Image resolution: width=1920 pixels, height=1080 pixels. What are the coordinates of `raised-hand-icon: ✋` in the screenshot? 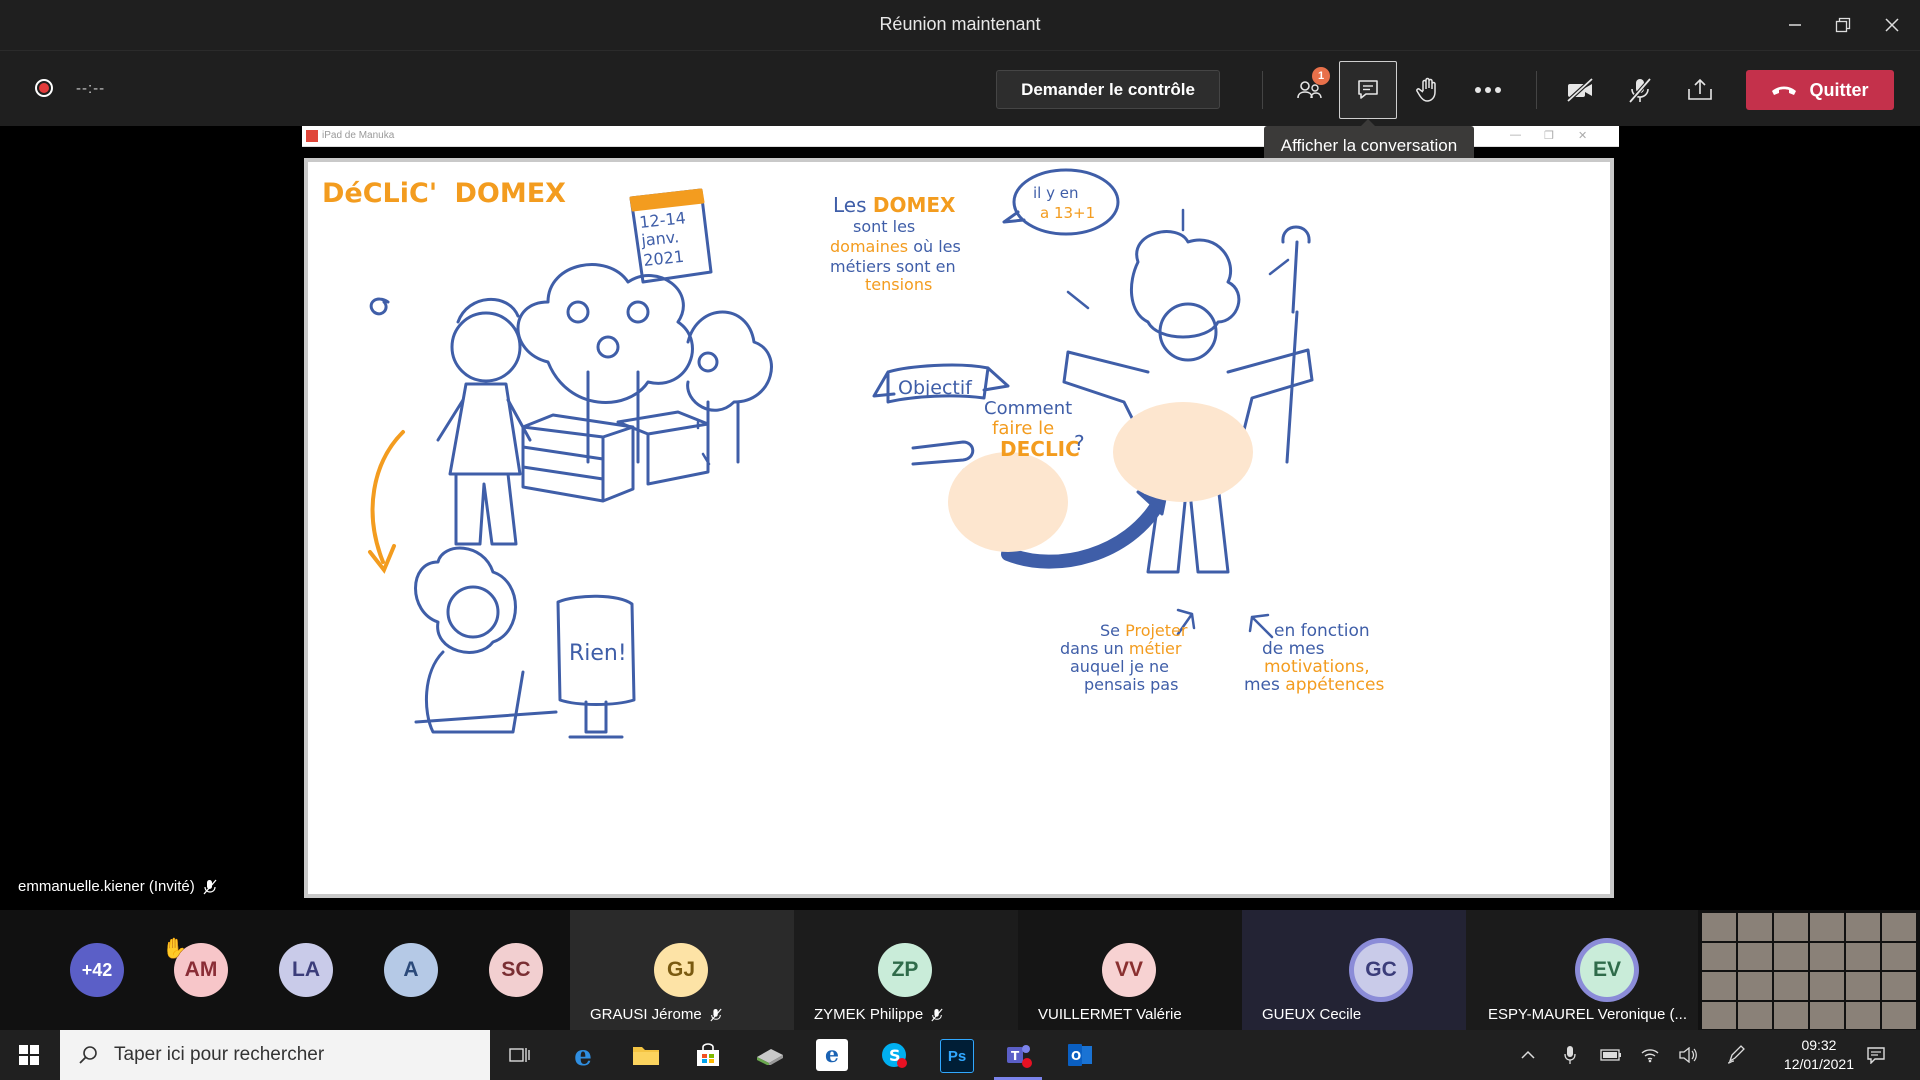 It's located at (174, 949).